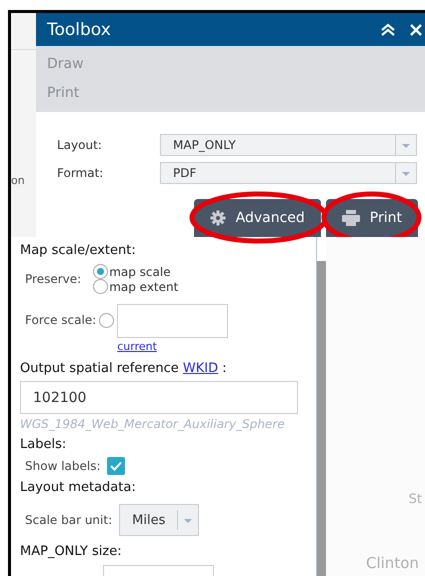 The width and height of the screenshot is (425, 576). I want to click on current-link: current, so click(172, 346).